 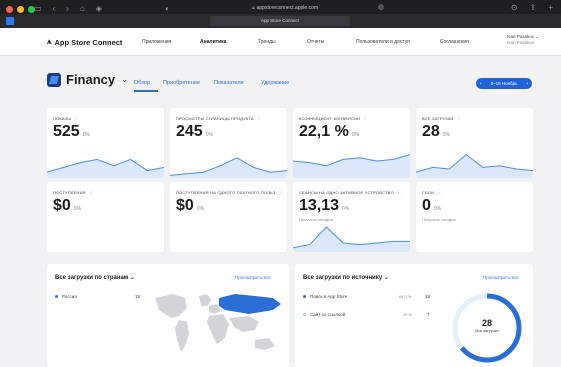 What do you see at coordinates (504, 83) in the screenshot?
I see `date-range-picker: ‹ 8–18 Ноябрь ›` at bounding box center [504, 83].